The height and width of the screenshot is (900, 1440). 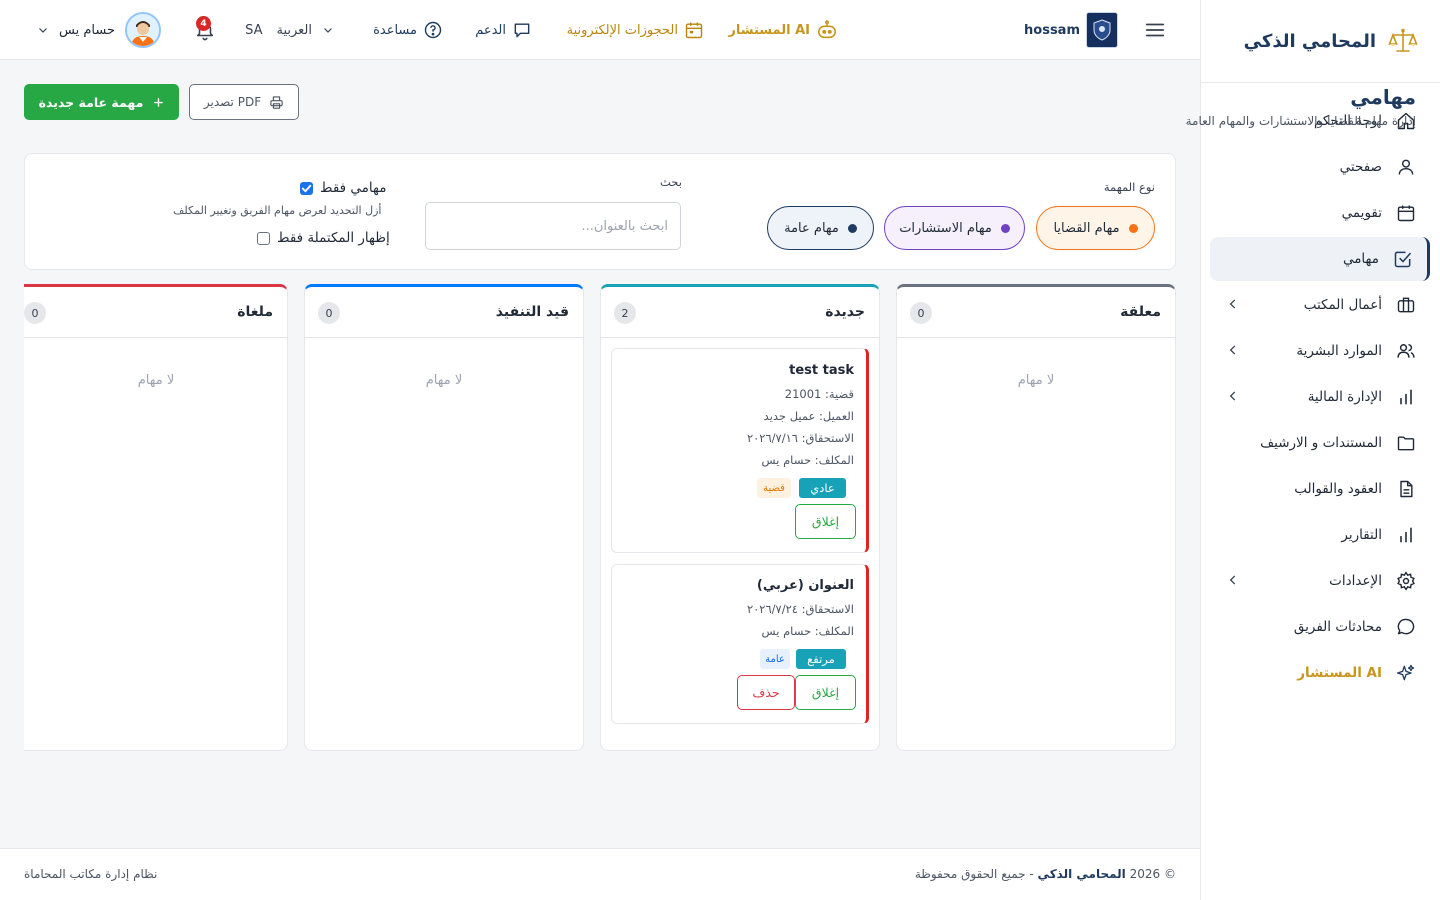 What do you see at coordinates (1406, 581) in the screenshot?
I see `gear-icon` at bounding box center [1406, 581].